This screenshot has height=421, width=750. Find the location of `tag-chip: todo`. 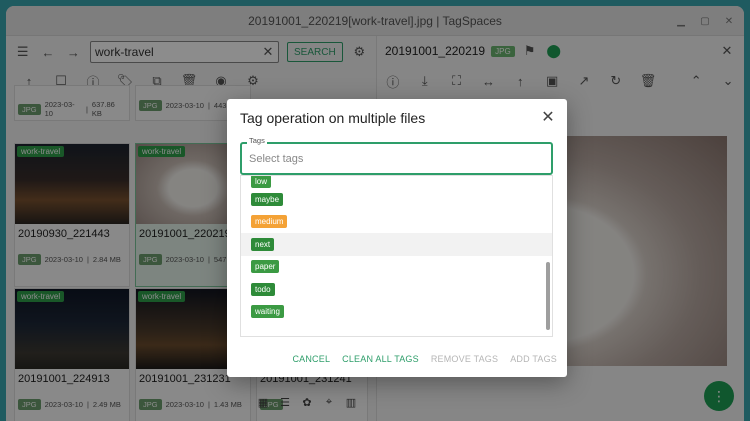

tag-chip: todo is located at coordinates (263, 289).